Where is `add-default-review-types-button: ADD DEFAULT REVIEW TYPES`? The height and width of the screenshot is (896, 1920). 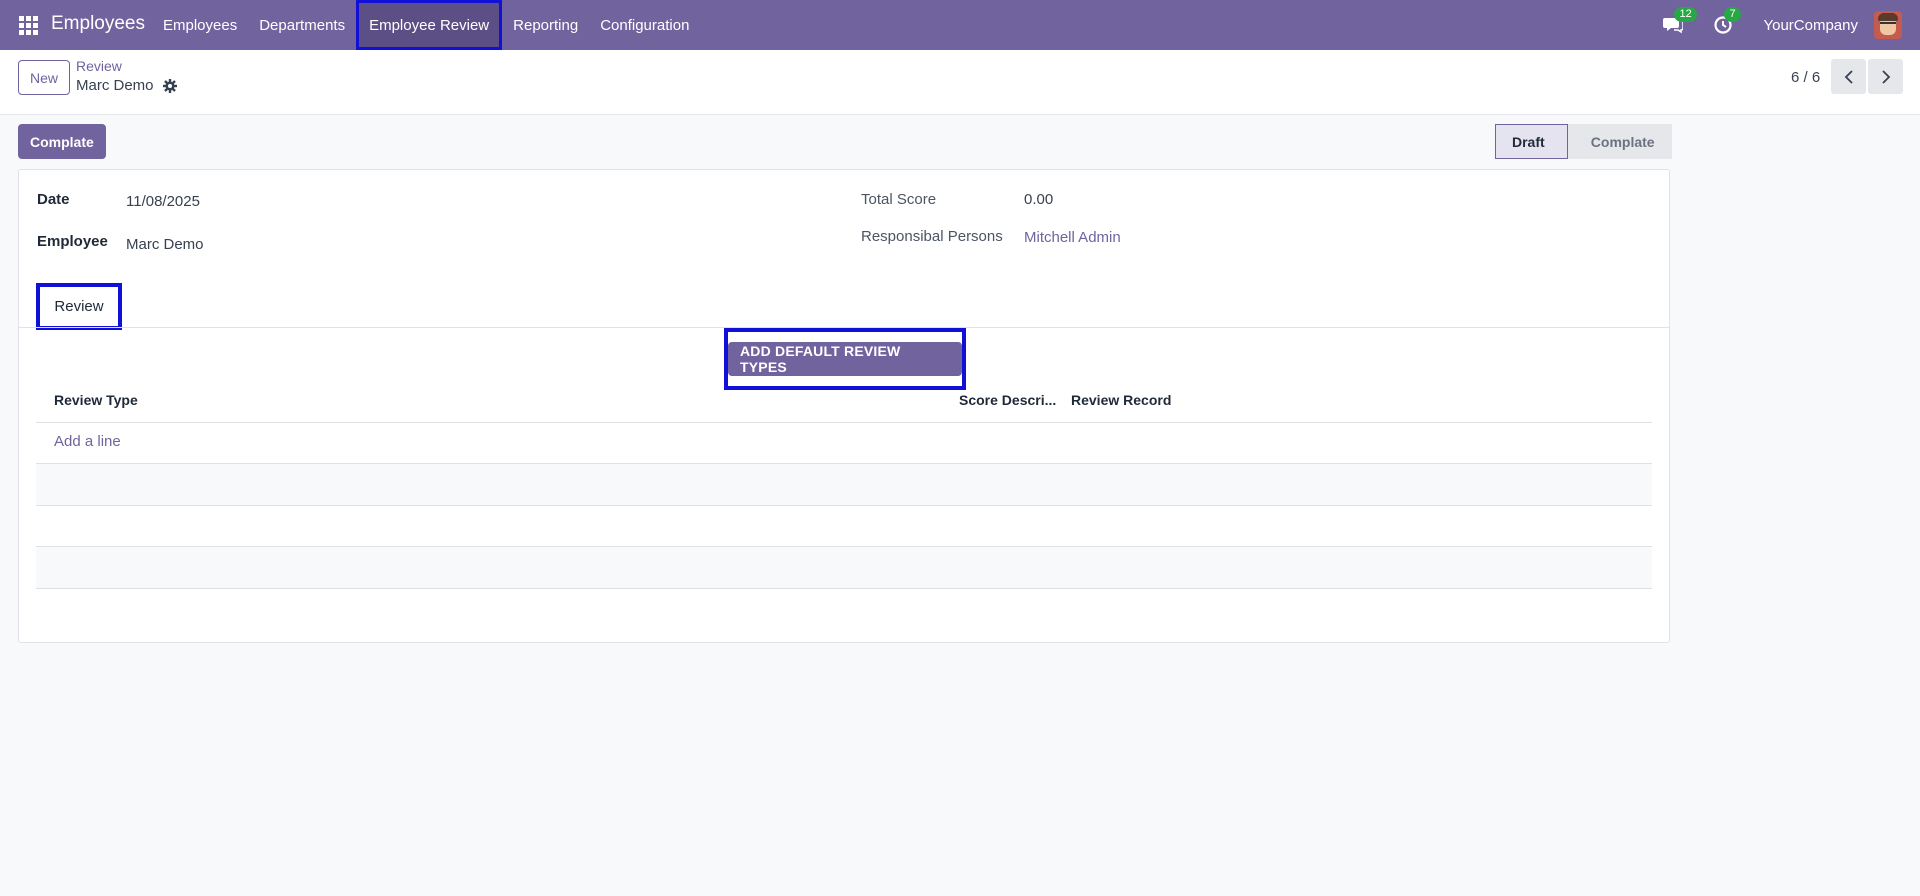 add-default-review-types-button: ADD DEFAULT REVIEW TYPES is located at coordinates (845, 359).